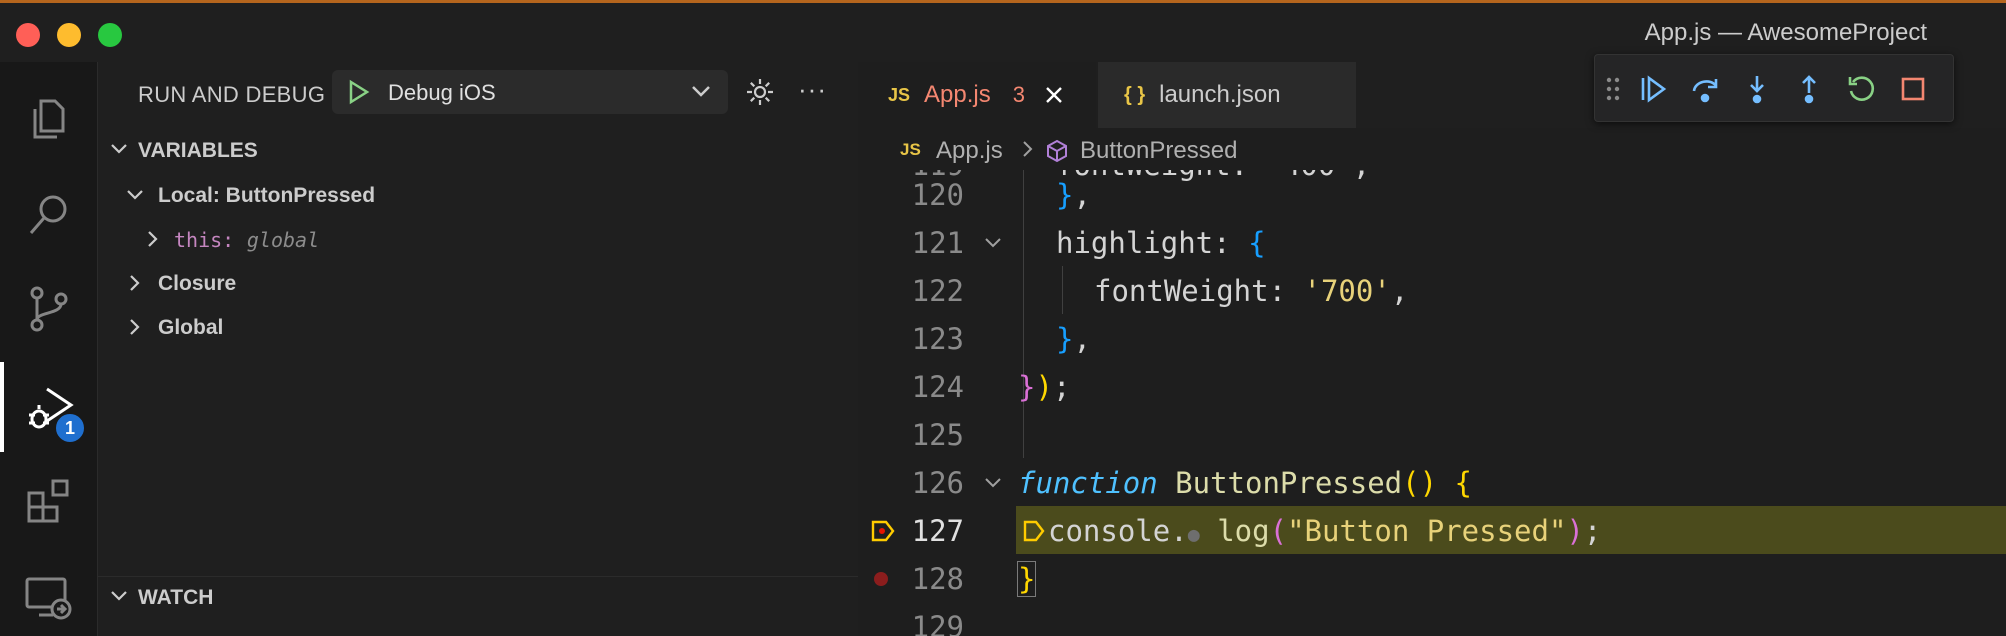 This screenshot has width=2006, height=636. I want to click on watch-section-header: WATCH, so click(478, 596).